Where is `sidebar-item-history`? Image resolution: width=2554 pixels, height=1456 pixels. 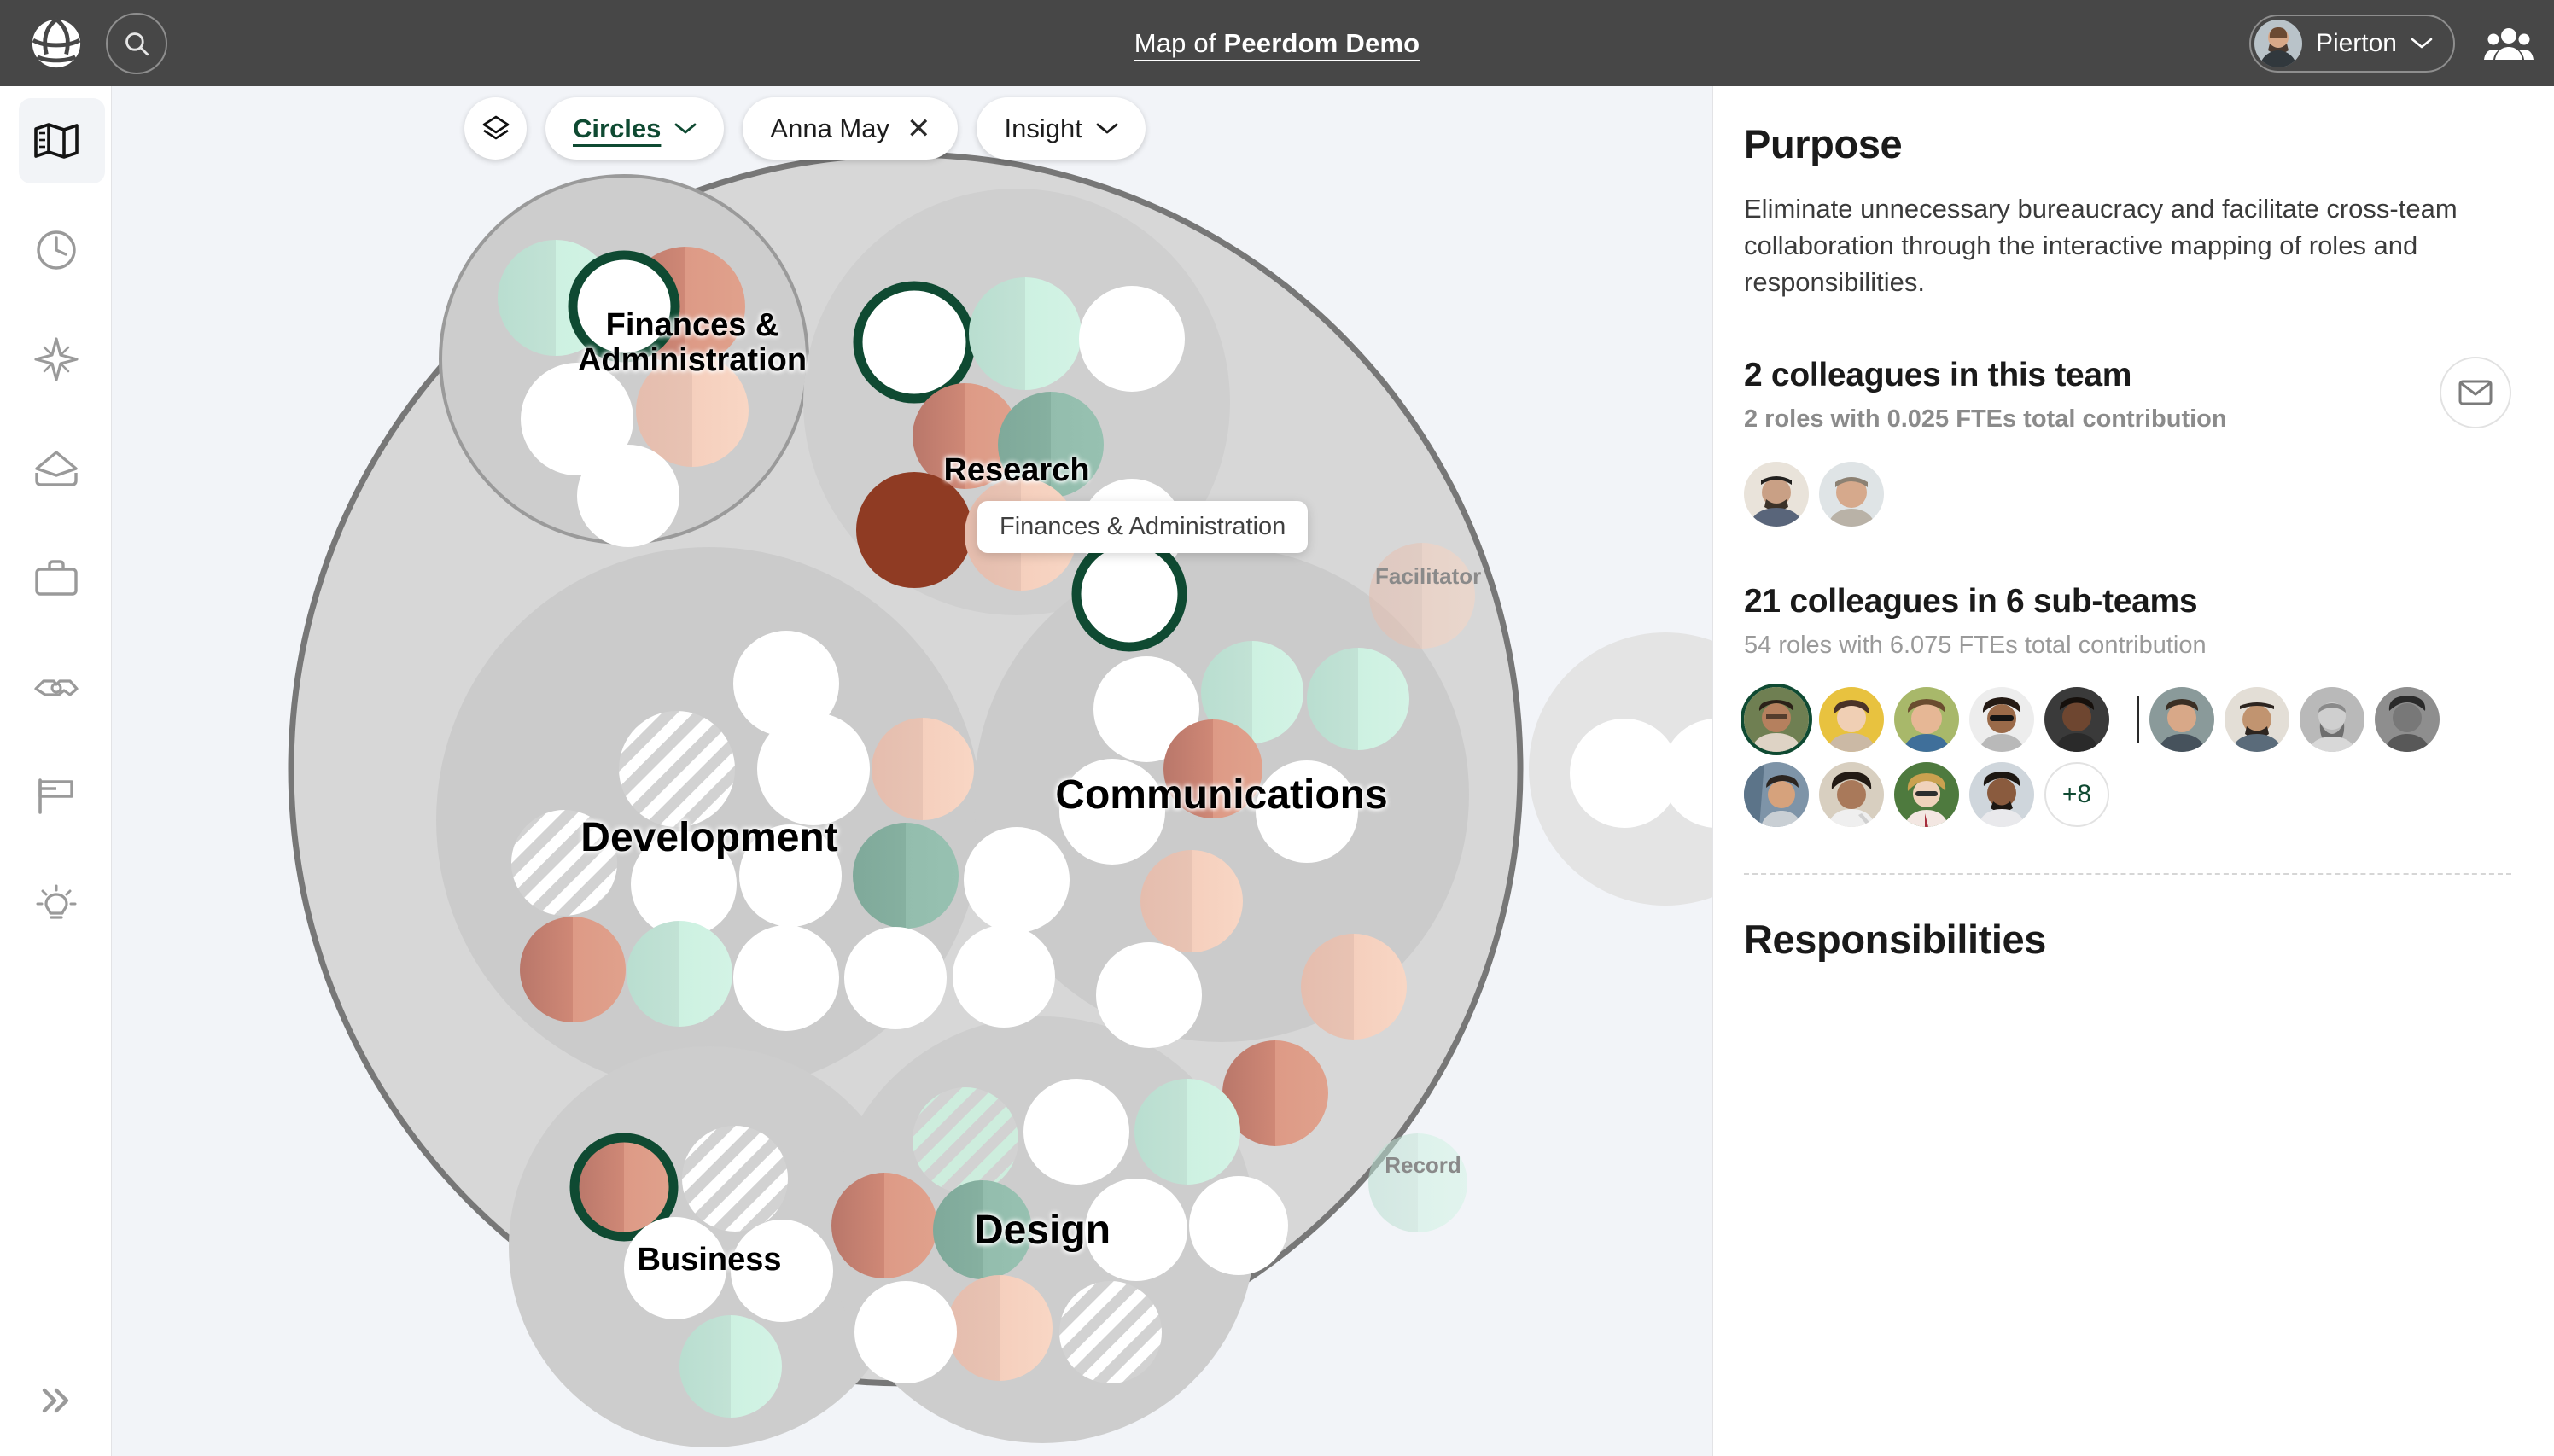 sidebar-item-history is located at coordinates (56, 250).